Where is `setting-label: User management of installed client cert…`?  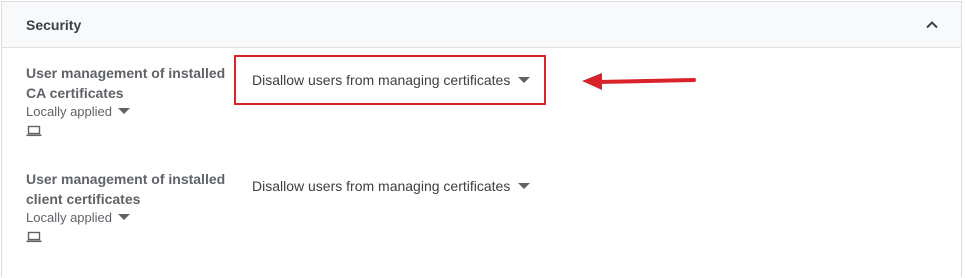
setting-label: User management of installed client cert… is located at coordinates (126, 189).